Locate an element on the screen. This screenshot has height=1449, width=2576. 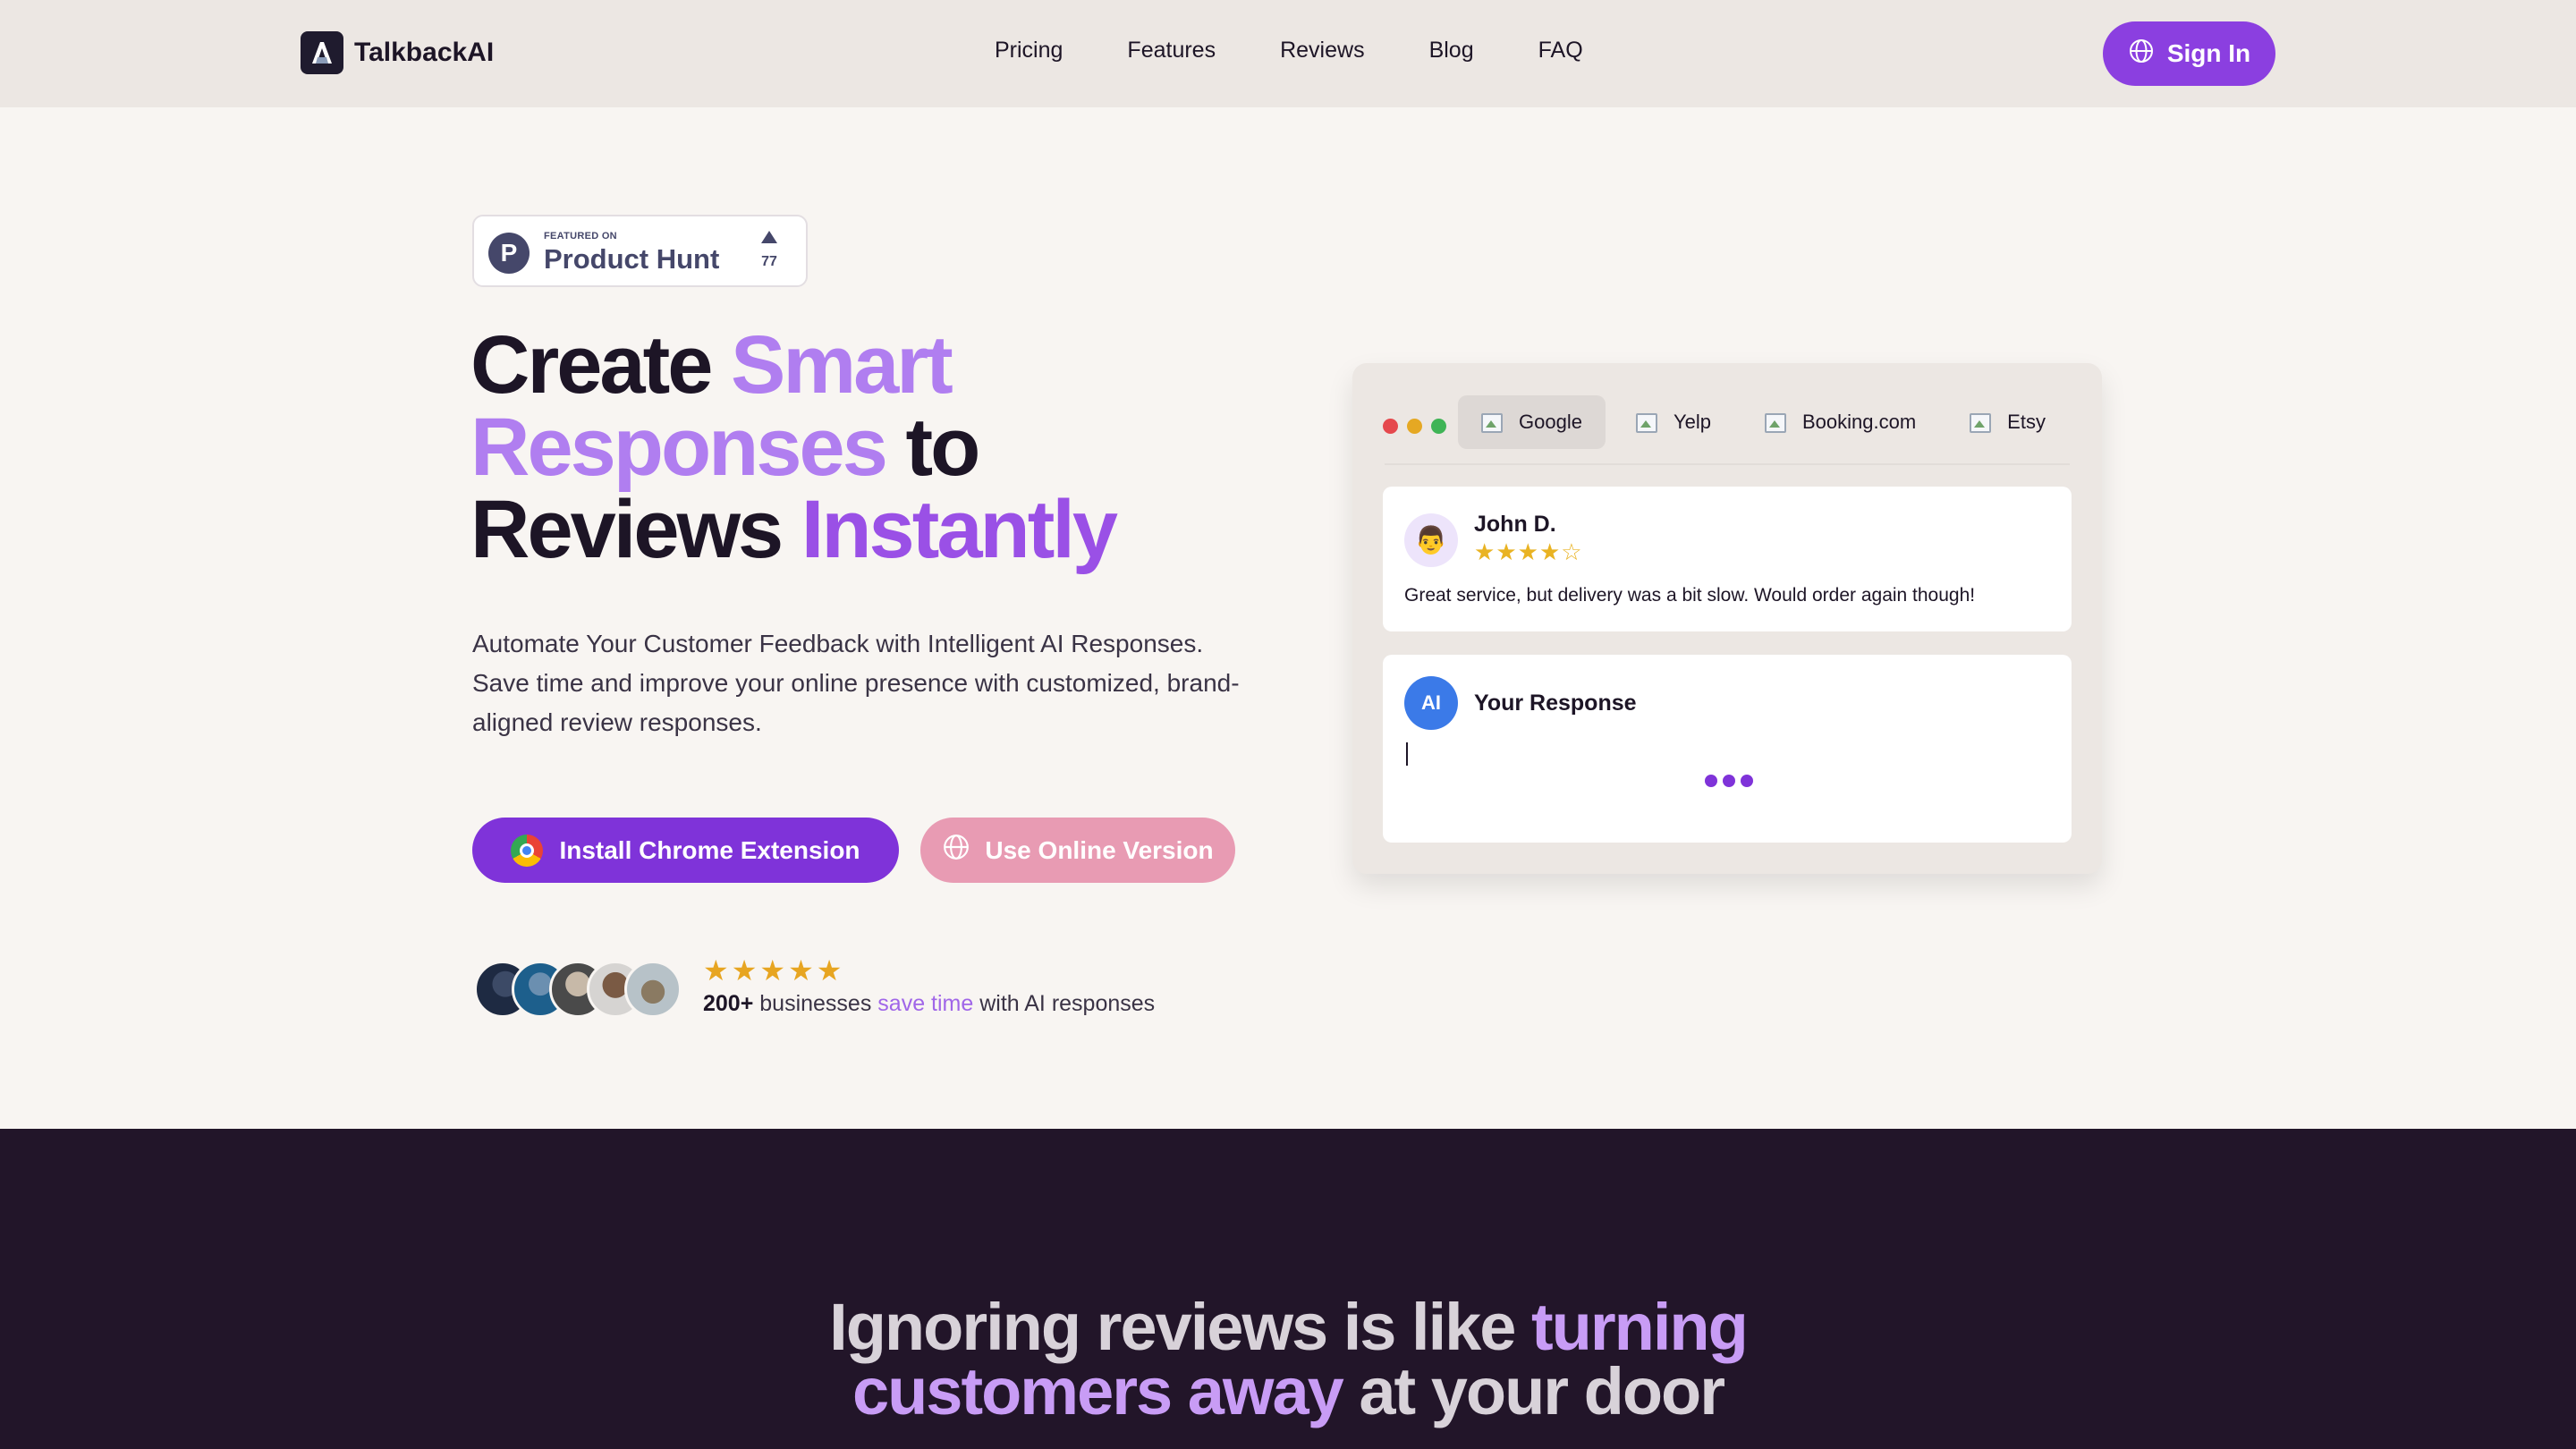
sign-in-button: Sign In is located at coordinates (2189, 53).